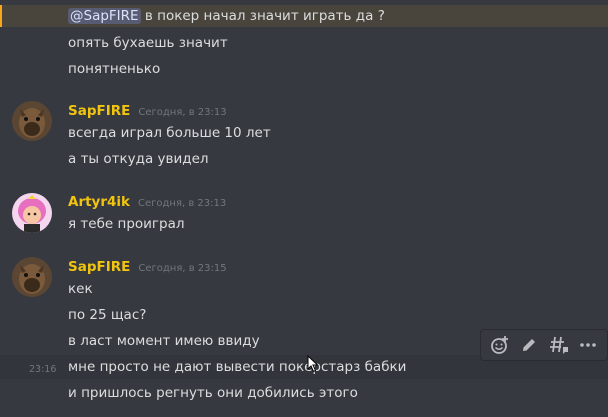 Image resolution: width=608 pixels, height=417 pixels. I want to click on message-line: всегда играл больше 10 лет, so click(304, 133).